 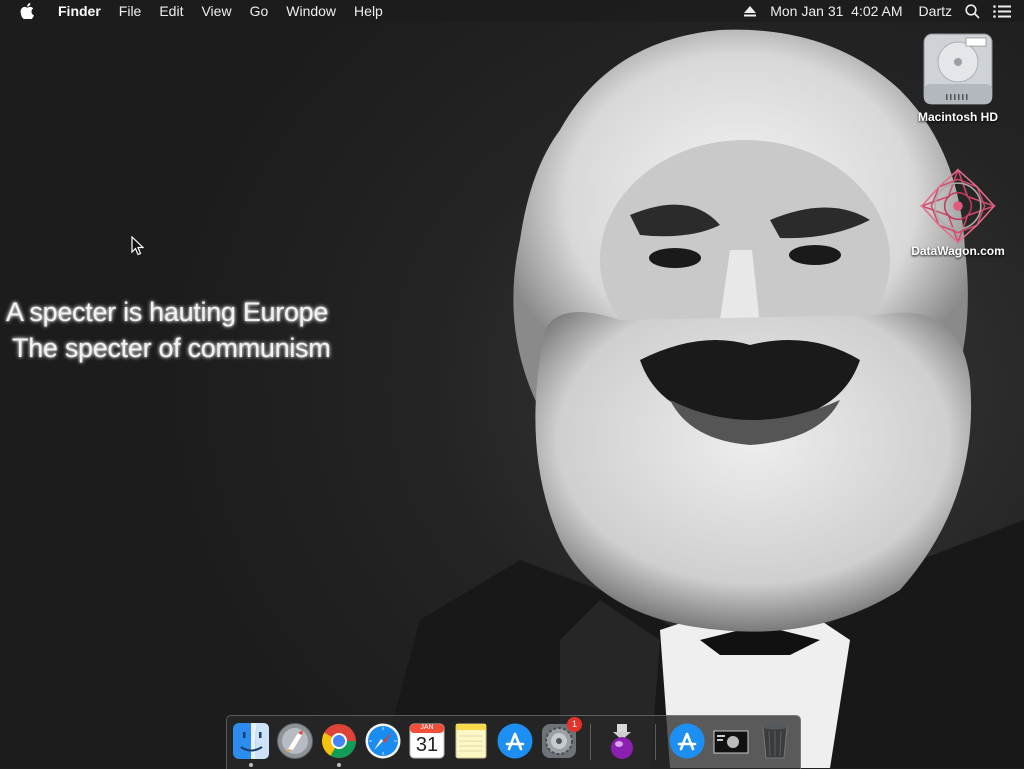 What do you see at coordinates (251, 744) in the screenshot?
I see `dock-finder-icon` at bounding box center [251, 744].